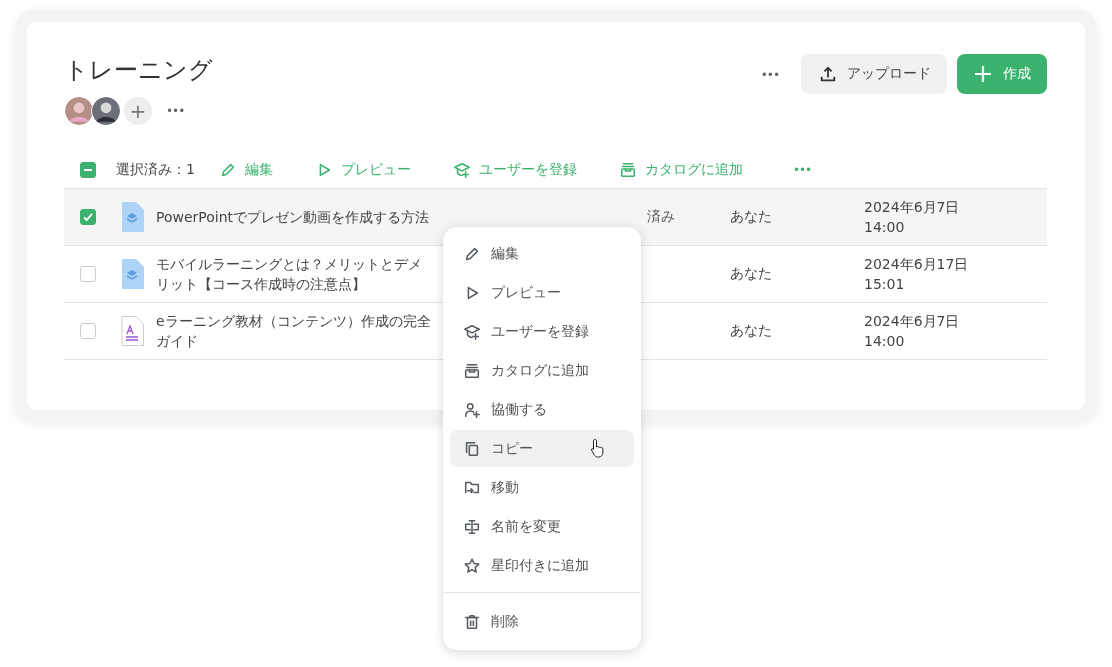 Image resolution: width=1112 pixels, height=667 pixels. Describe the element at coordinates (828, 74) in the screenshot. I see `upload-icon` at that location.